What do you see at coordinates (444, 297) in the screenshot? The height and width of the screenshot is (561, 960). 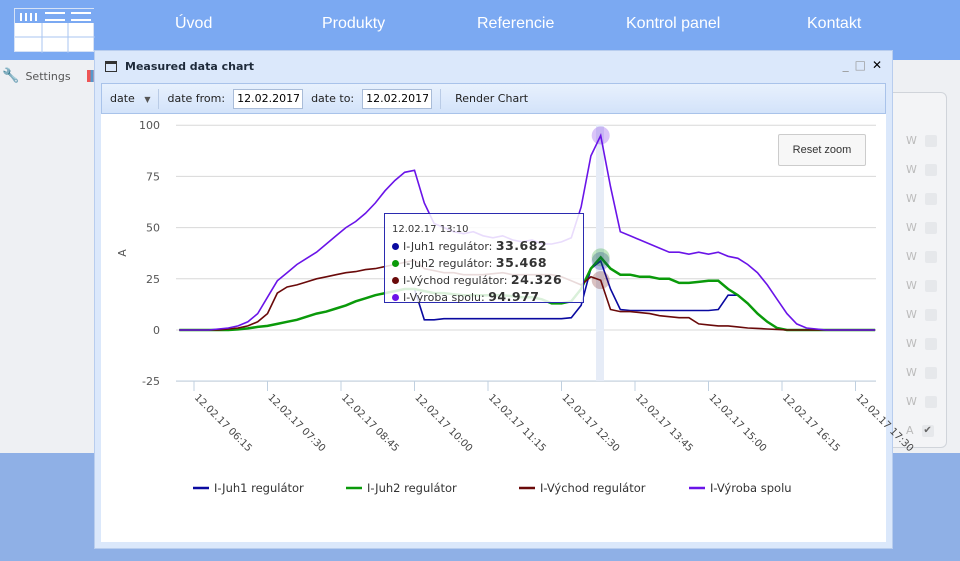 I see `tooltip-label: I-Výroba spolu:` at bounding box center [444, 297].